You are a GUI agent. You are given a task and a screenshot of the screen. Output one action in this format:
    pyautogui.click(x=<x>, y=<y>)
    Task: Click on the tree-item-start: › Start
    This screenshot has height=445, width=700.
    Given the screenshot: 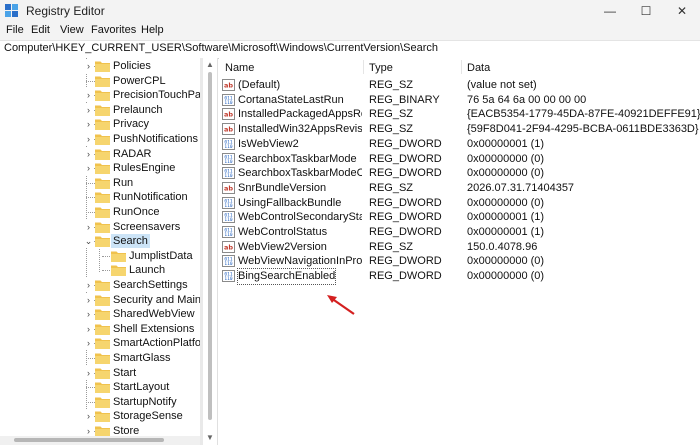 What is the action you would take?
    pyautogui.click(x=100, y=372)
    